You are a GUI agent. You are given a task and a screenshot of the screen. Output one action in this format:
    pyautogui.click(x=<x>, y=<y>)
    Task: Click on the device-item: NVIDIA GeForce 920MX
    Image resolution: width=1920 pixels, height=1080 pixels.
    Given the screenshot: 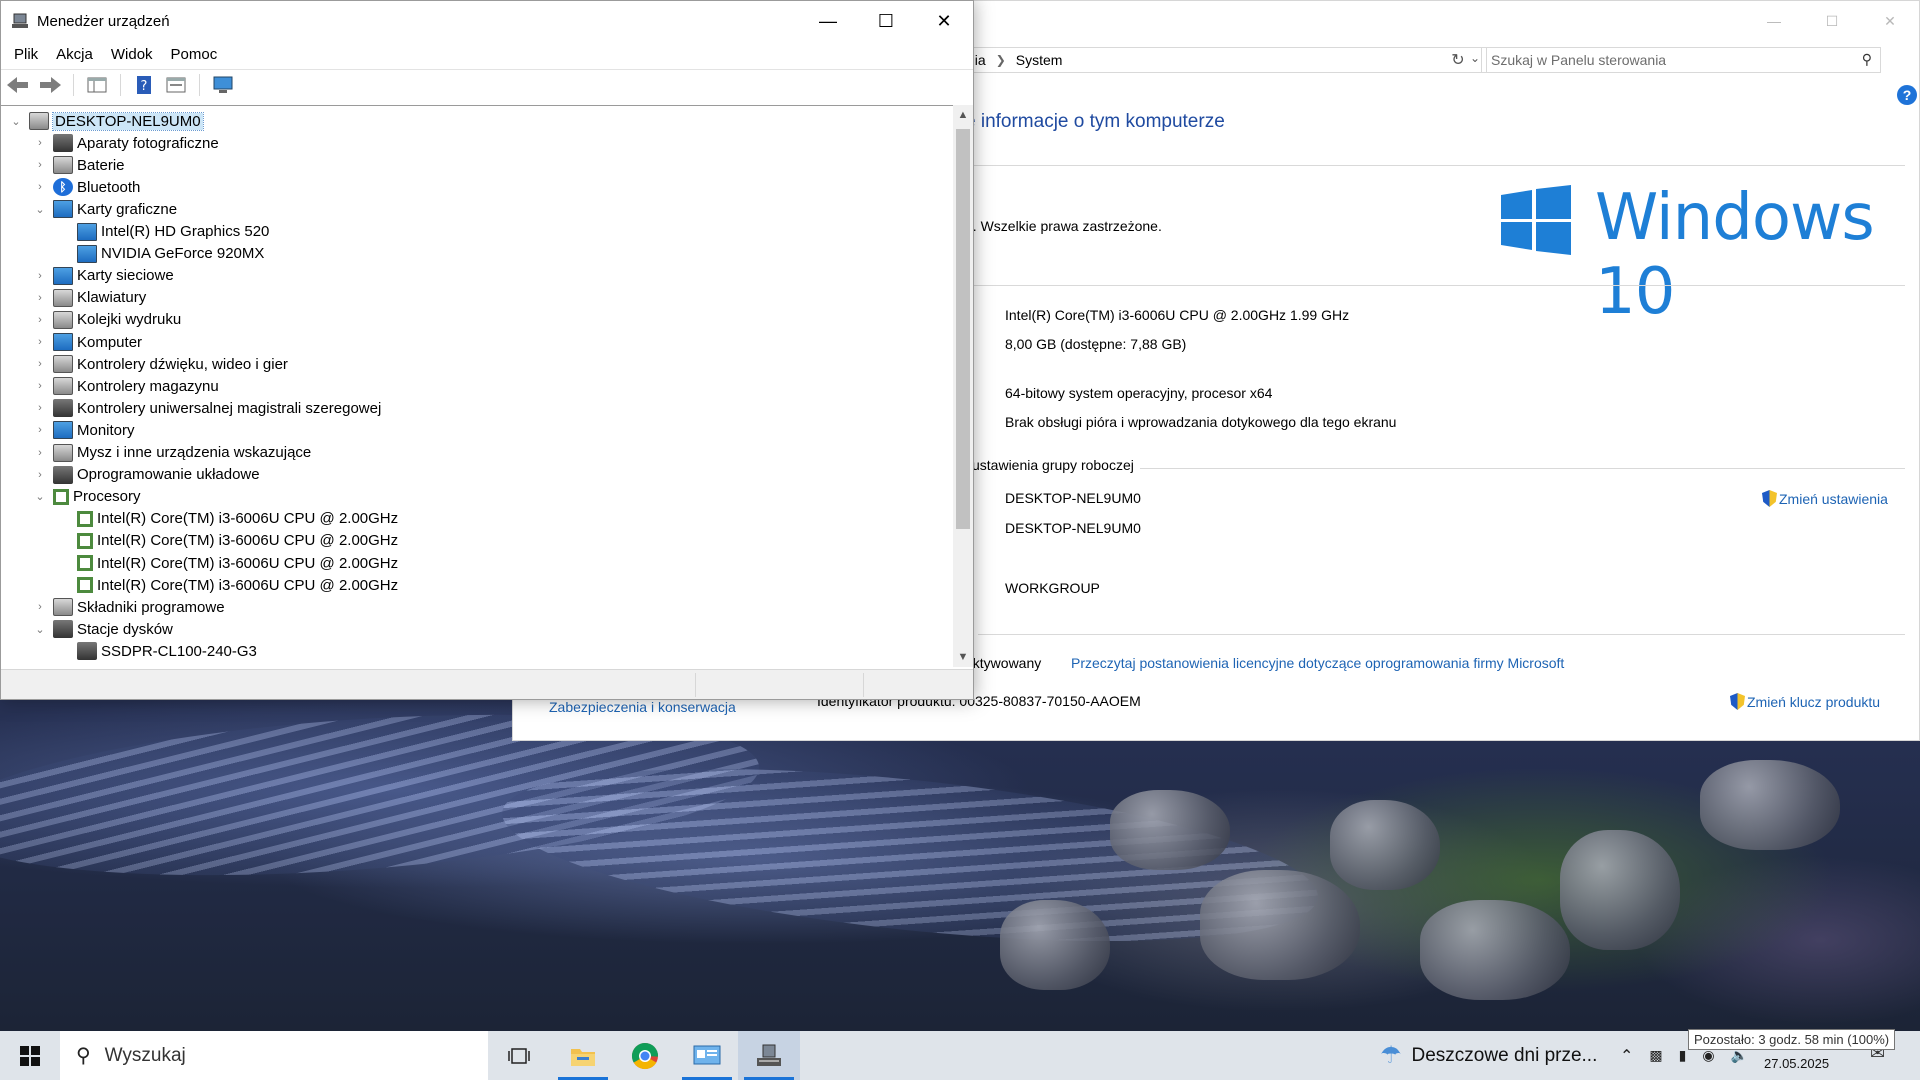 What is the action you would take?
    pyautogui.click(x=160, y=254)
    